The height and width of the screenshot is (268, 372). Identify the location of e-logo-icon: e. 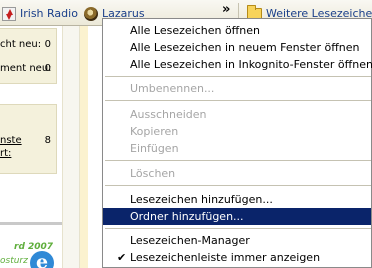
(42, 259).